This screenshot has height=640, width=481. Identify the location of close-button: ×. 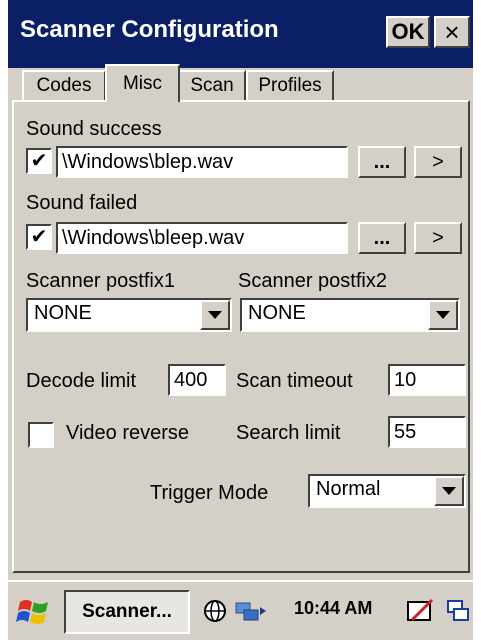
(452, 32).